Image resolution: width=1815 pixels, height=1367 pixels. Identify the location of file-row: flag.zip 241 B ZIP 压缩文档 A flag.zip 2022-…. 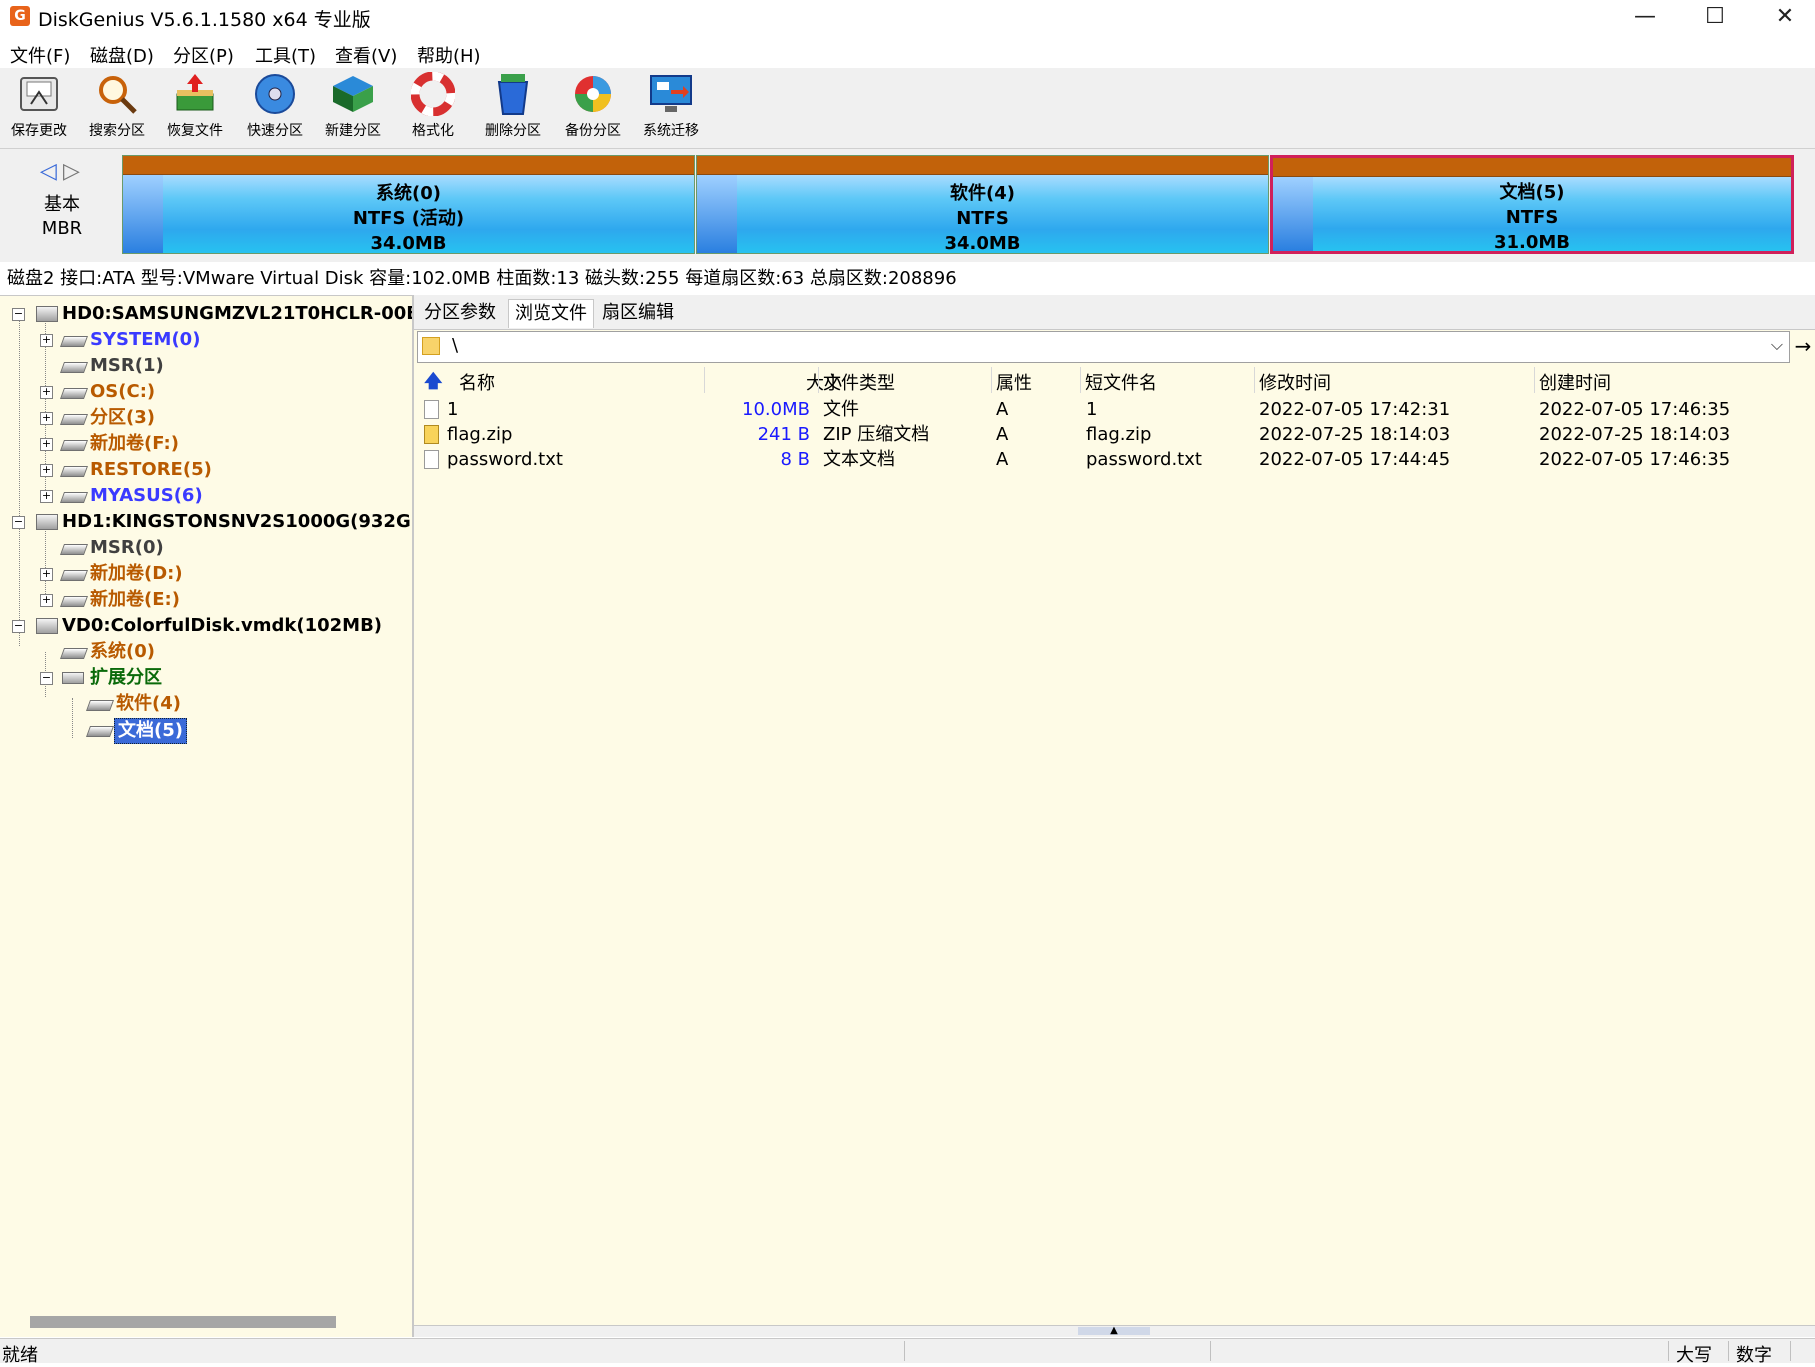
(1114, 434).